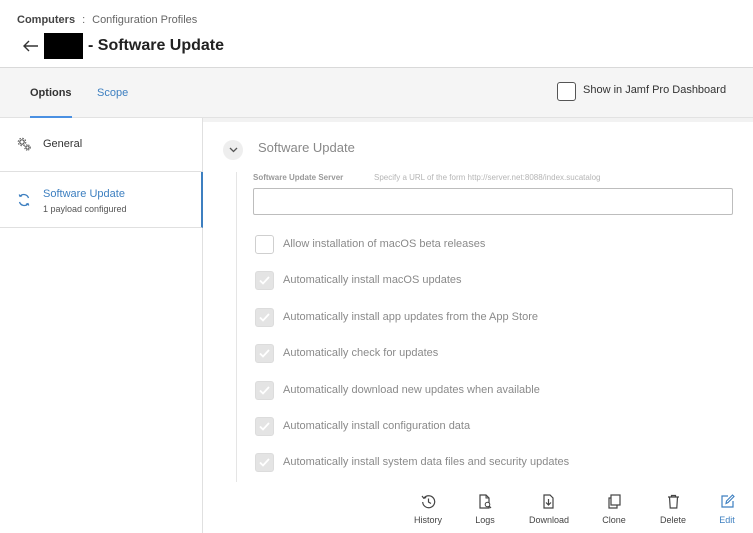 This screenshot has height=533, width=753. Describe the element at coordinates (428, 501) in the screenshot. I see `history-icon` at that location.